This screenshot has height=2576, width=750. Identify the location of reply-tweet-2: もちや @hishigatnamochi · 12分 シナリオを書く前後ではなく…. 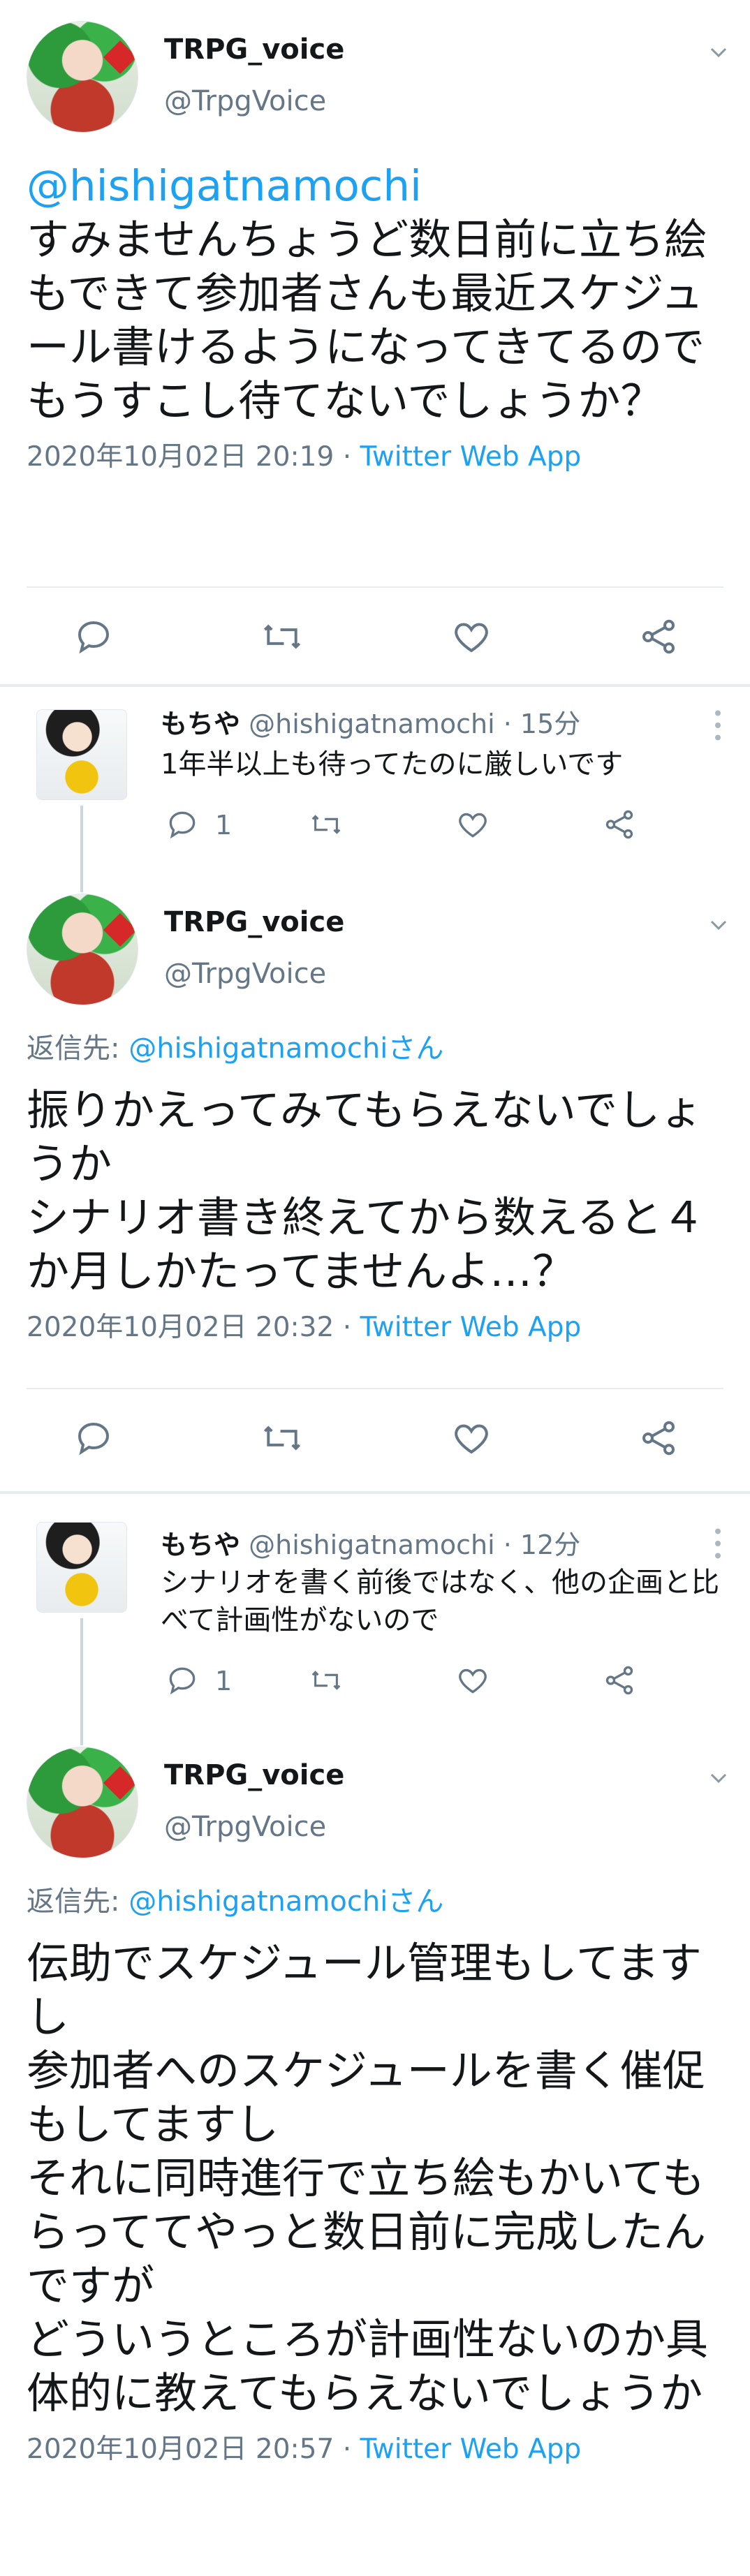
(375, 1609).